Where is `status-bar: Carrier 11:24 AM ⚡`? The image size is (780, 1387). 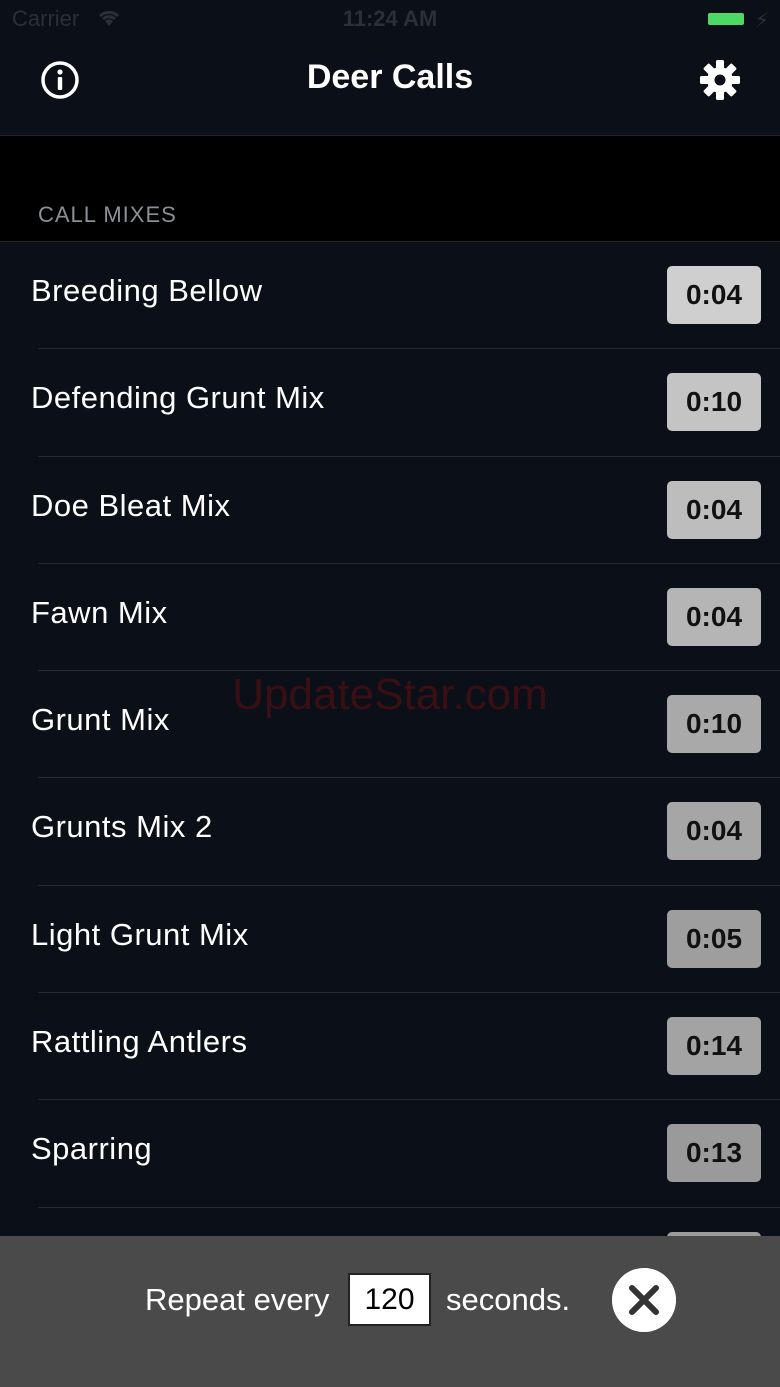 status-bar: Carrier 11:24 AM ⚡ is located at coordinates (390, 20).